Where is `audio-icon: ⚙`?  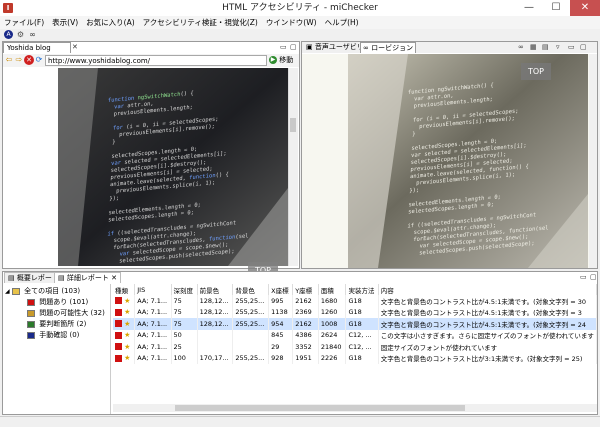 audio-icon: ⚙ is located at coordinates (20, 34).